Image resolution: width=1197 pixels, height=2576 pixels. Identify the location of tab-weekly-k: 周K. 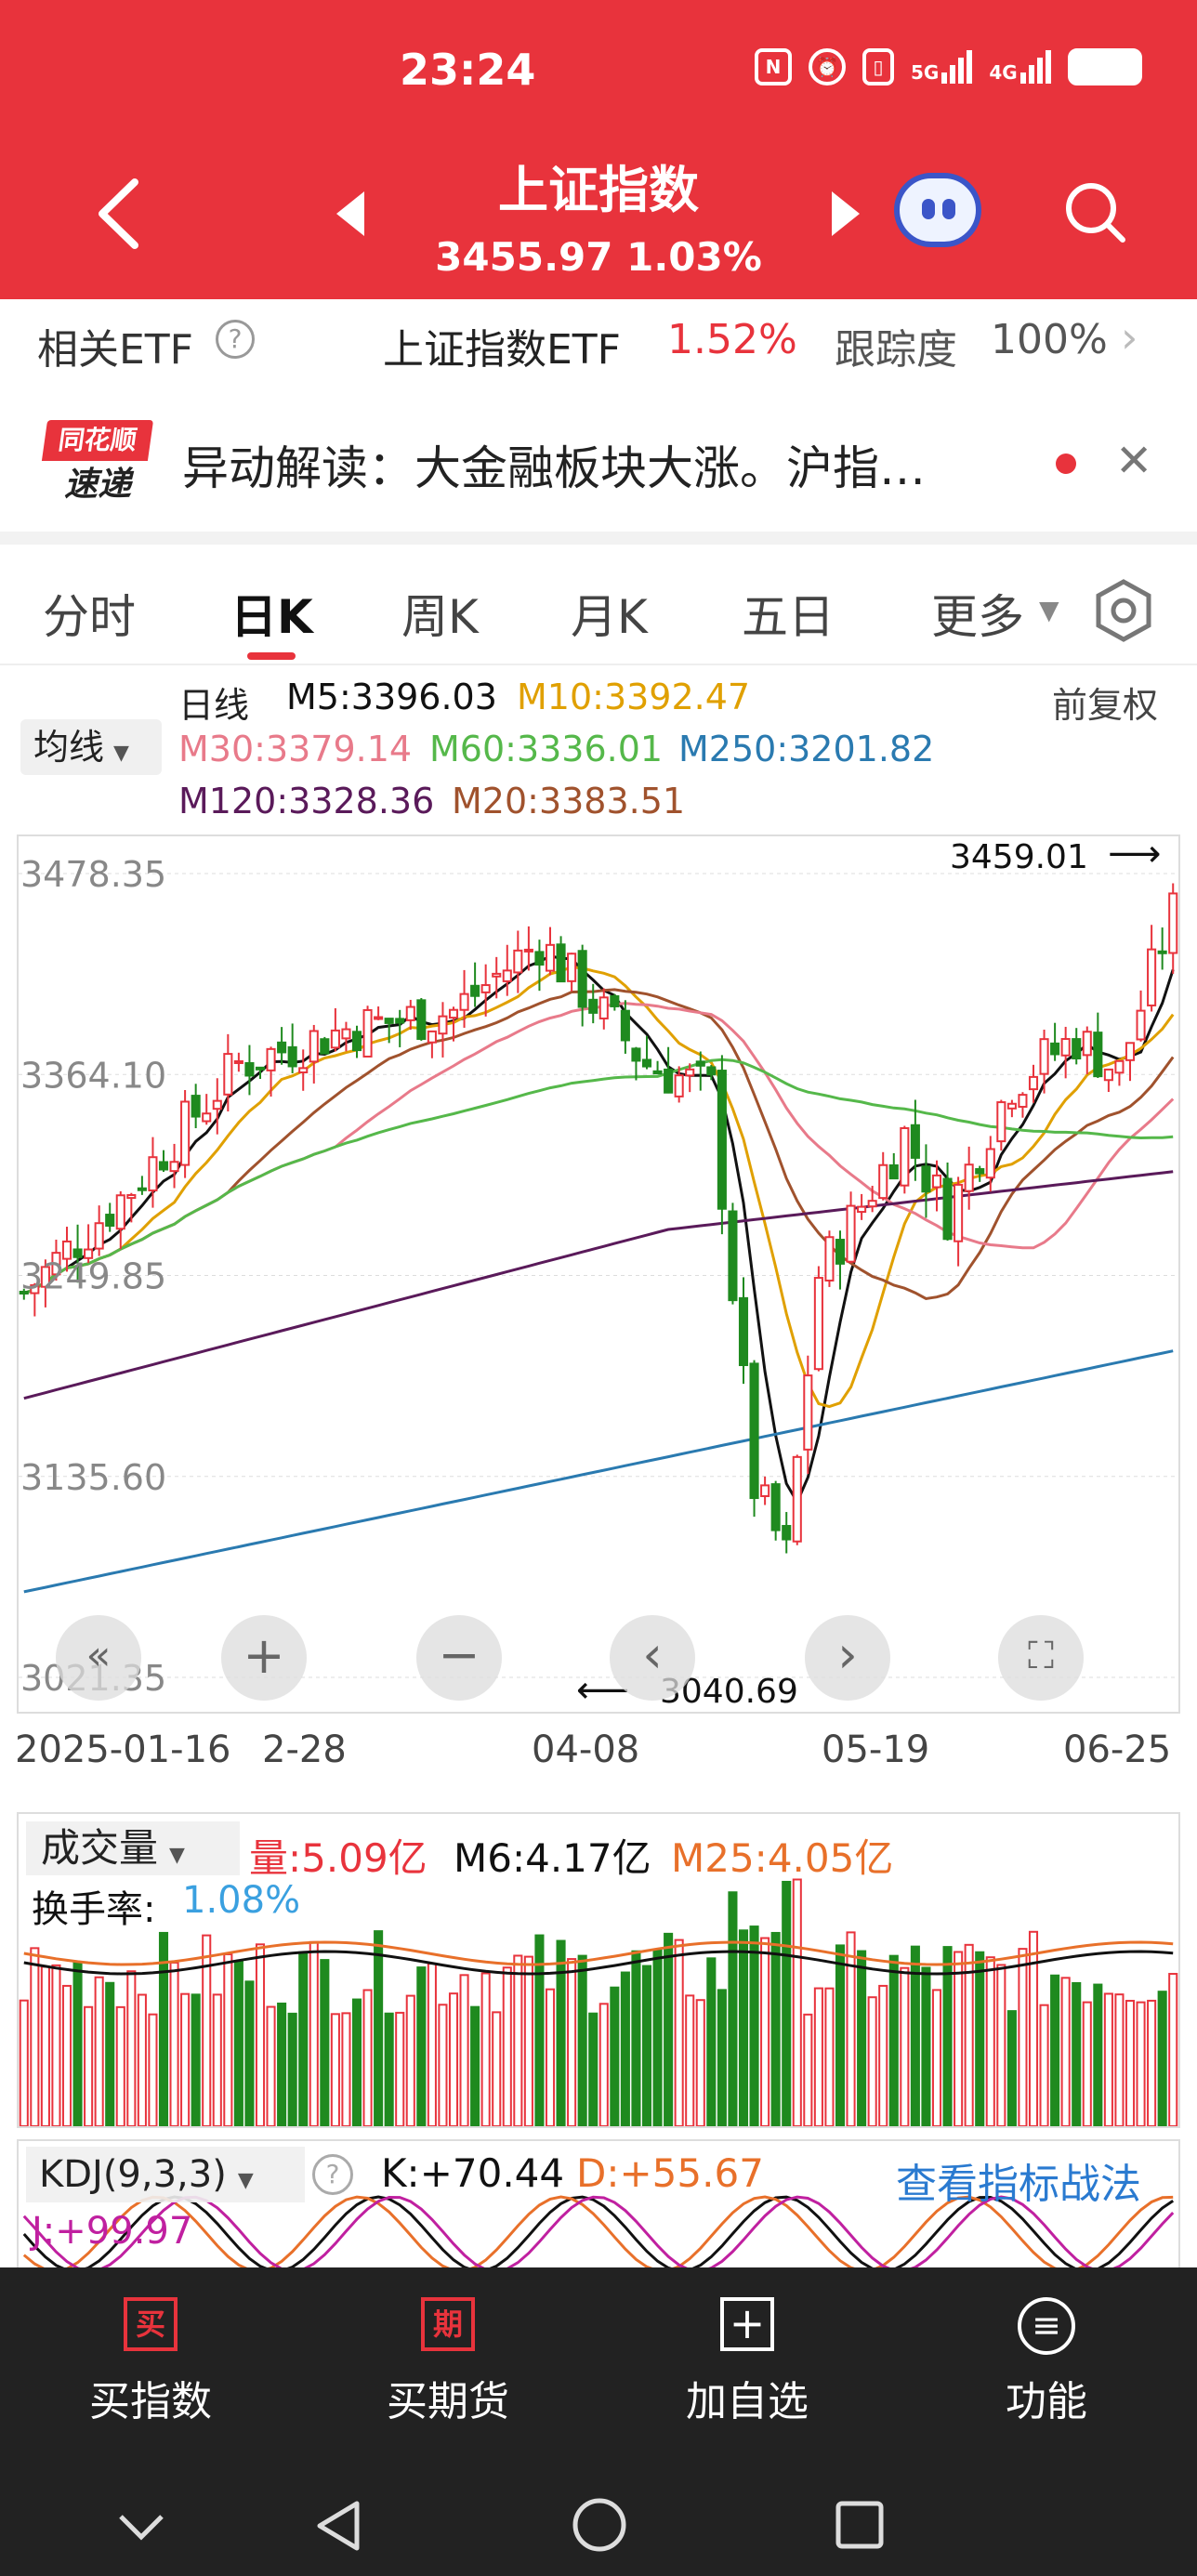
(440, 613).